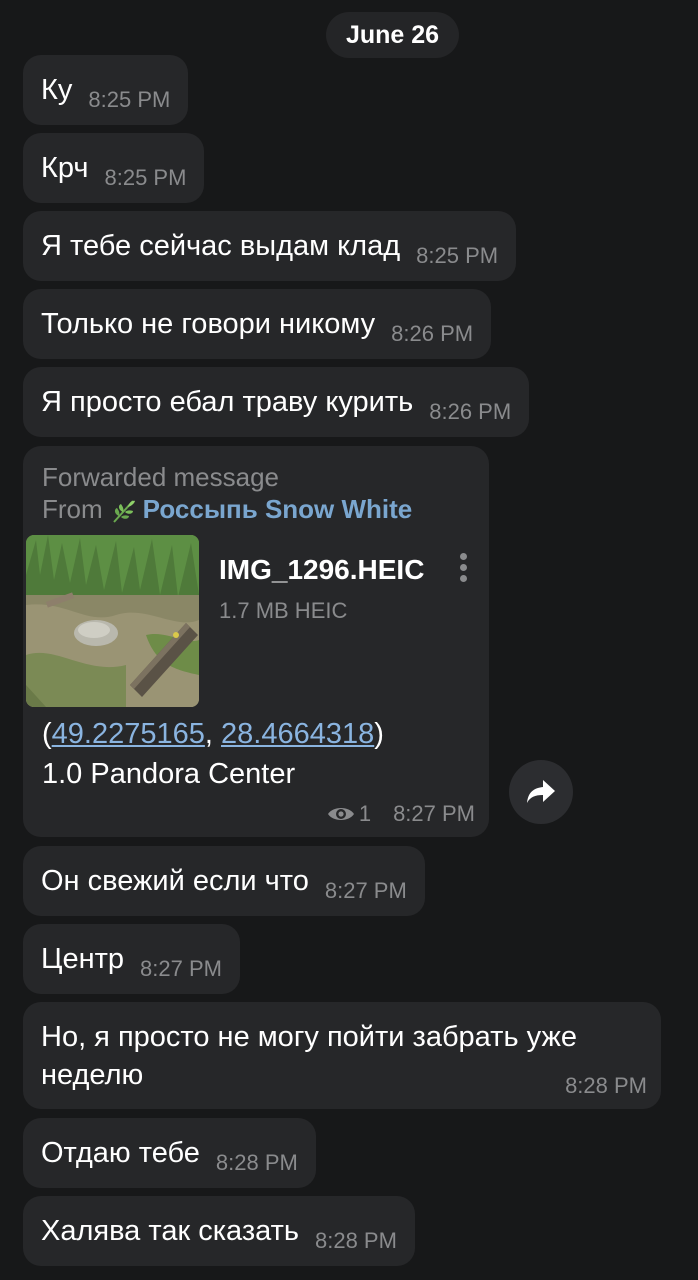 This screenshot has height=1280, width=698. I want to click on eye-icon, so click(341, 814).